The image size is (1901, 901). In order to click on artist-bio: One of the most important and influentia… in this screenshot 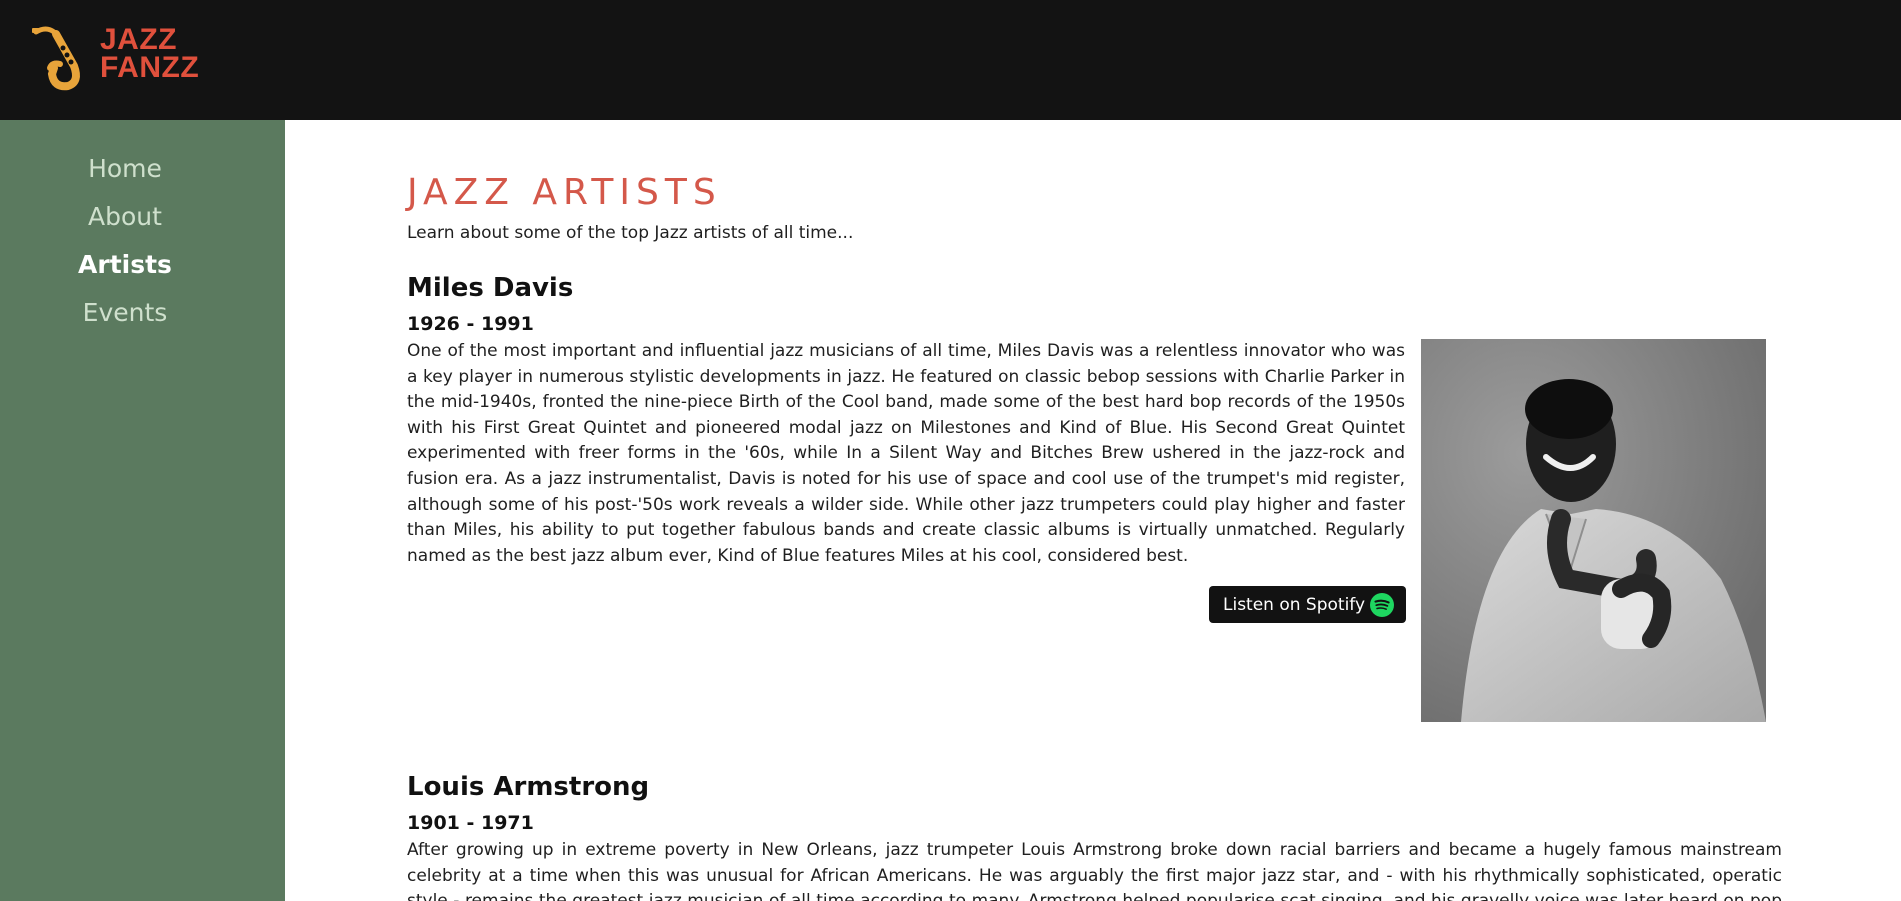, I will do `click(906, 453)`.